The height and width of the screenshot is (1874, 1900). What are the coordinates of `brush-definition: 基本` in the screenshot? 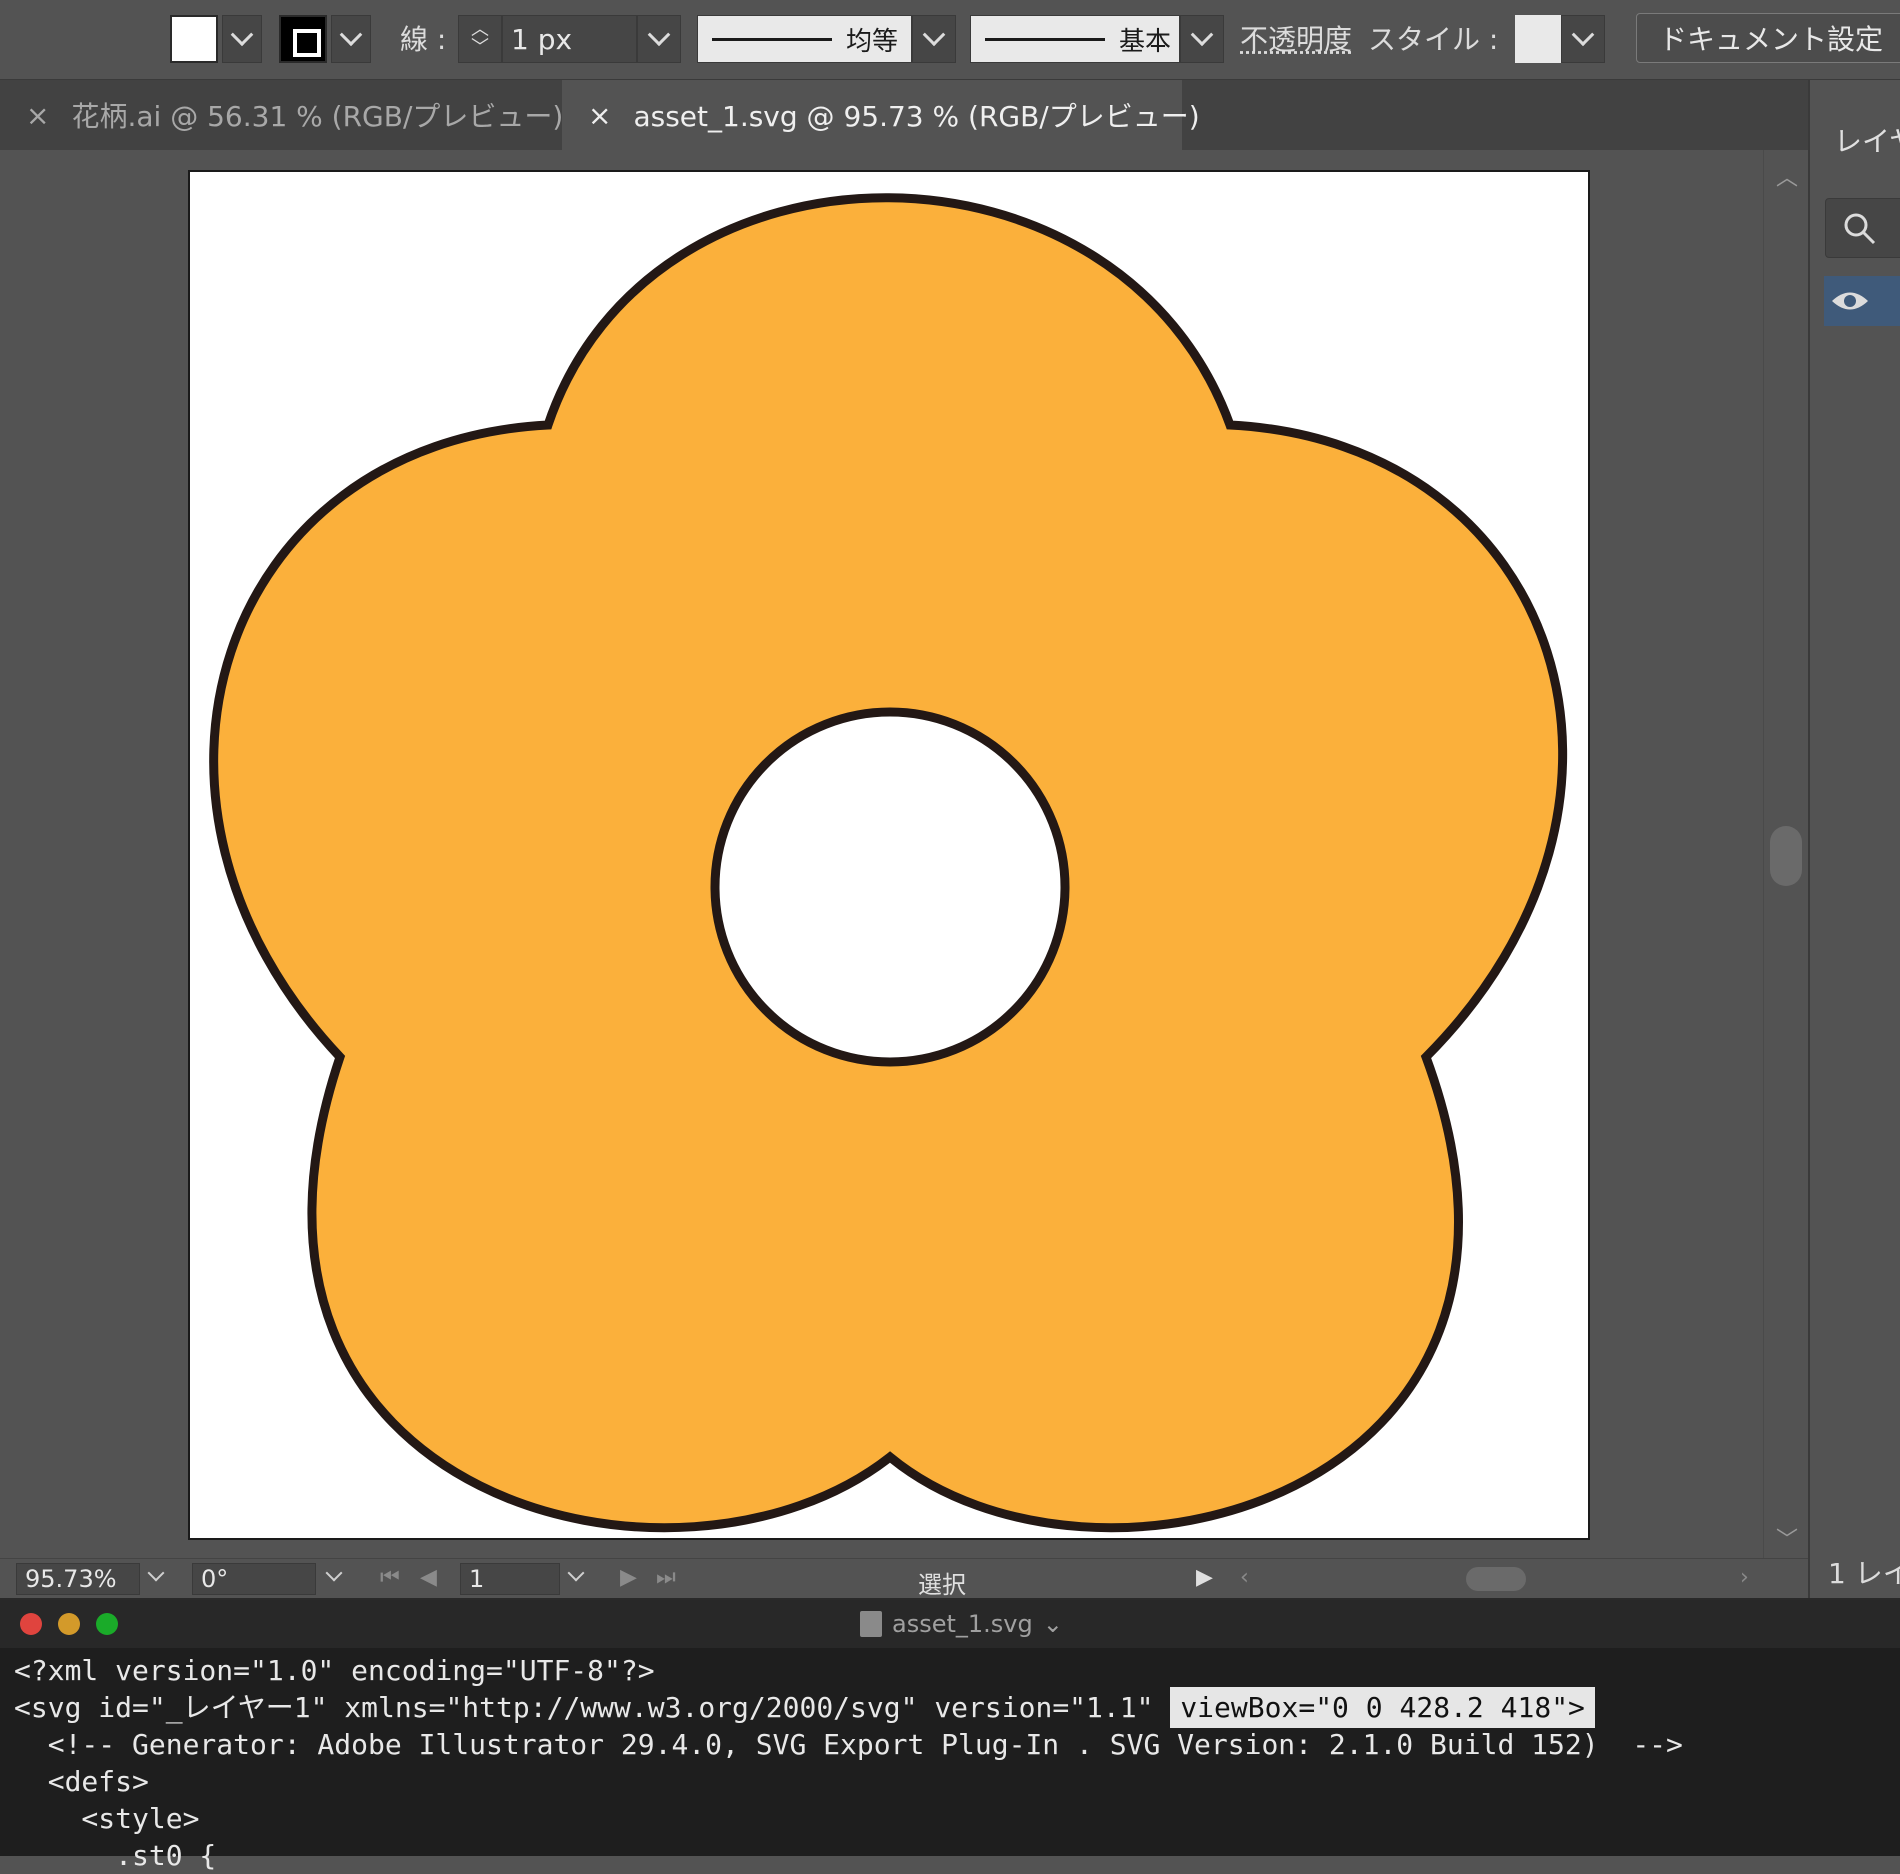 It's located at (1075, 39).